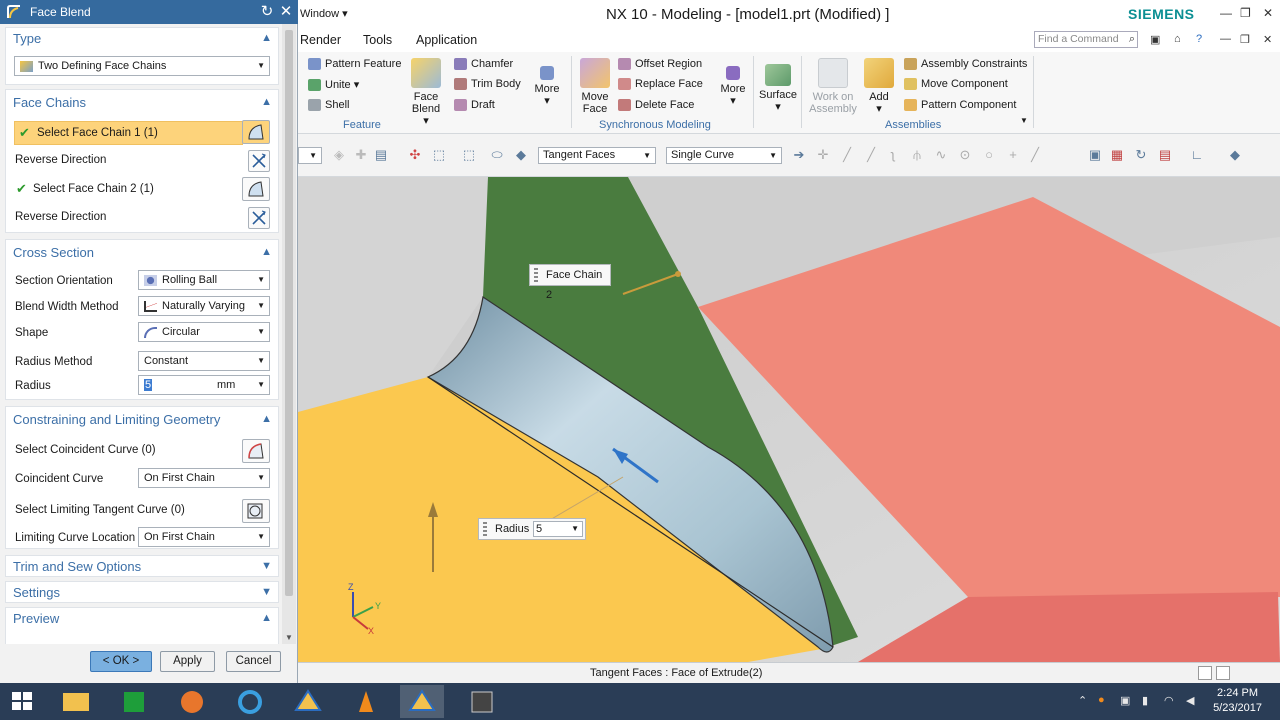 Image resolution: width=1280 pixels, height=720 pixels. What do you see at coordinates (53, 252) in the screenshot?
I see `cross-section-header: Cross Section` at bounding box center [53, 252].